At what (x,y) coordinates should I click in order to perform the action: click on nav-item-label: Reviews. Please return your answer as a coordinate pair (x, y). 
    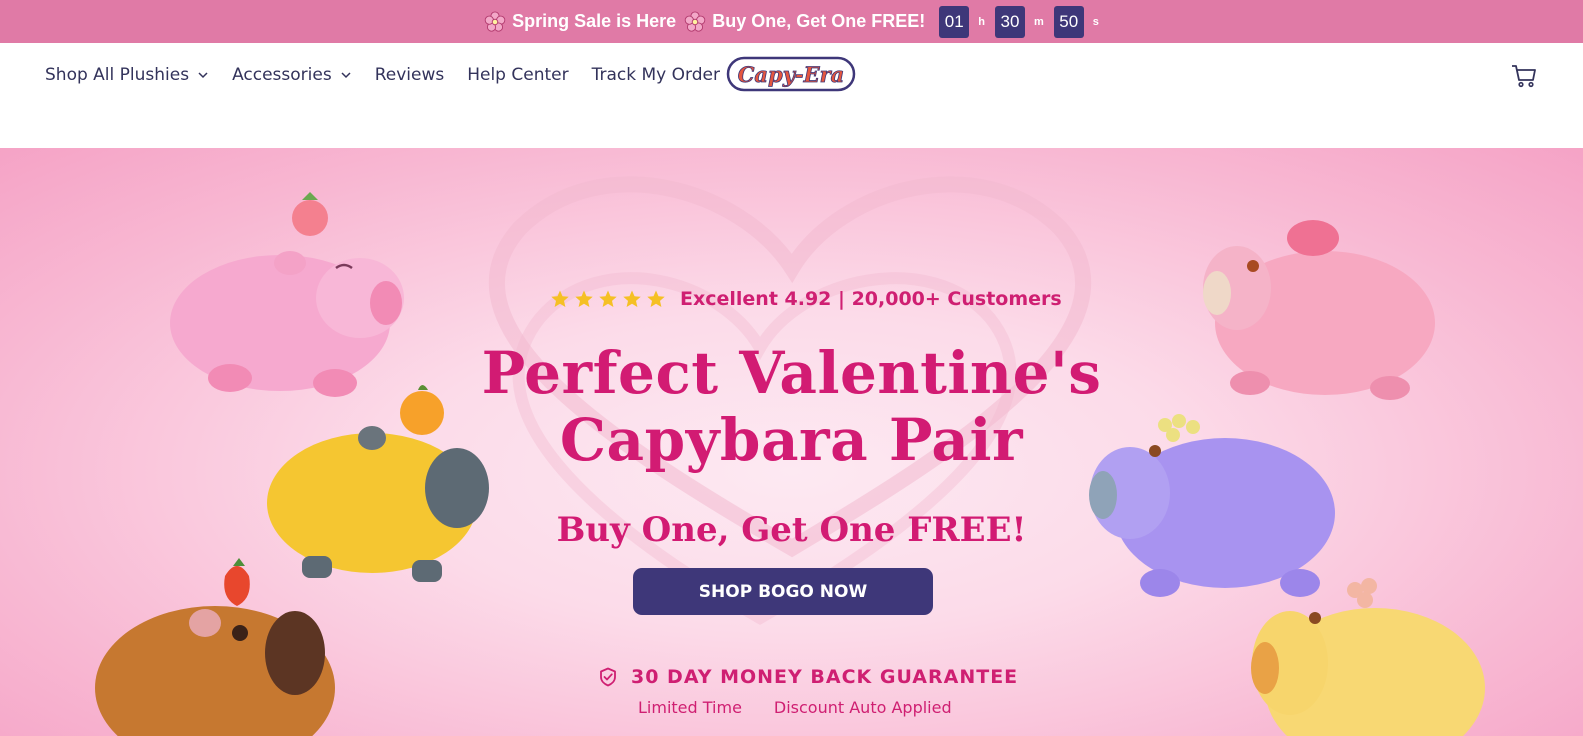
    Looking at the image, I should click on (409, 75).